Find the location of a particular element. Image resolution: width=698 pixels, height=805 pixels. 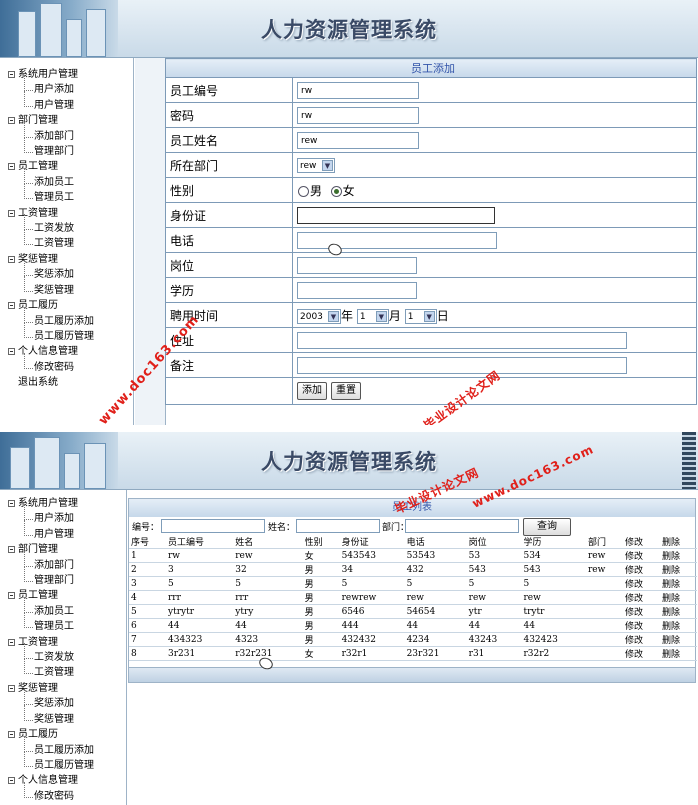

table-cell: 534 is located at coordinates (553, 555).